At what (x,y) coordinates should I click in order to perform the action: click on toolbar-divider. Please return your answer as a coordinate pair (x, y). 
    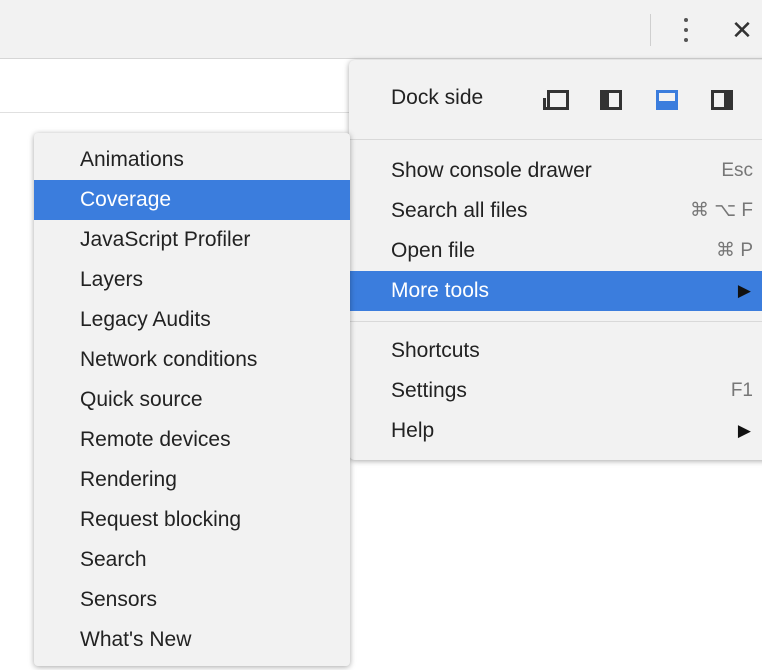
    Looking at the image, I should click on (650, 30).